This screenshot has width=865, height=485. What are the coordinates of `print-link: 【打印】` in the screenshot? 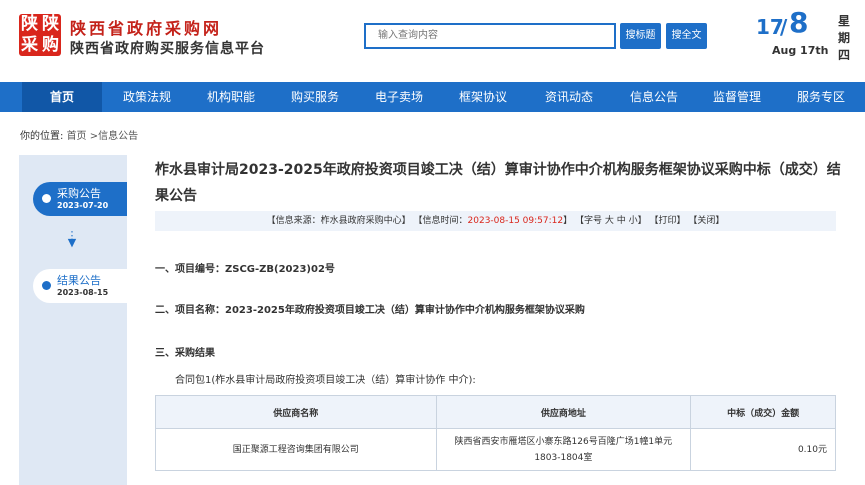 It's located at (667, 221).